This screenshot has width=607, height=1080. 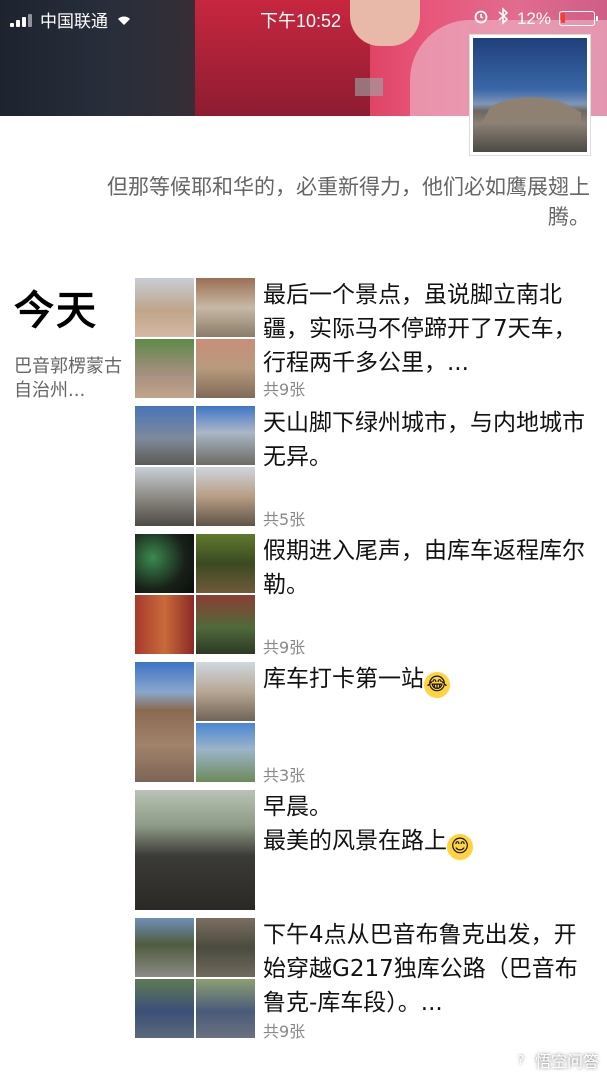 What do you see at coordinates (566, 1061) in the screenshot?
I see `watermark-text: 悟空问答` at bounding box center [566, 1061].